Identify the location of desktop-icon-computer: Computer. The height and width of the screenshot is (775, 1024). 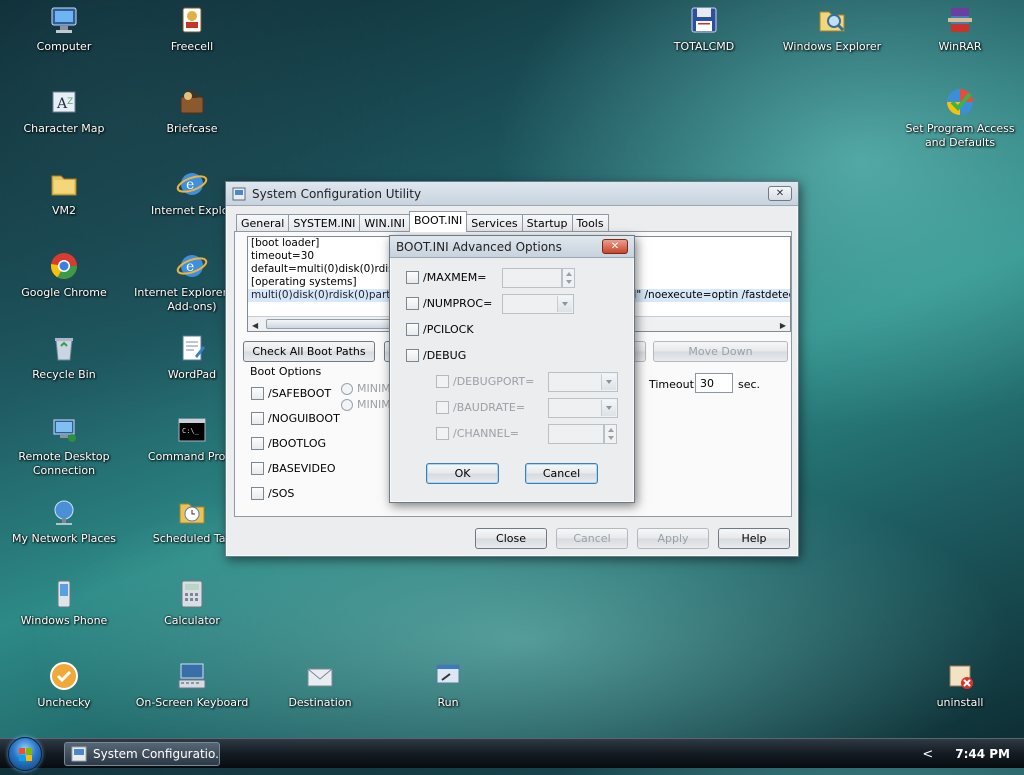
(64, 29).